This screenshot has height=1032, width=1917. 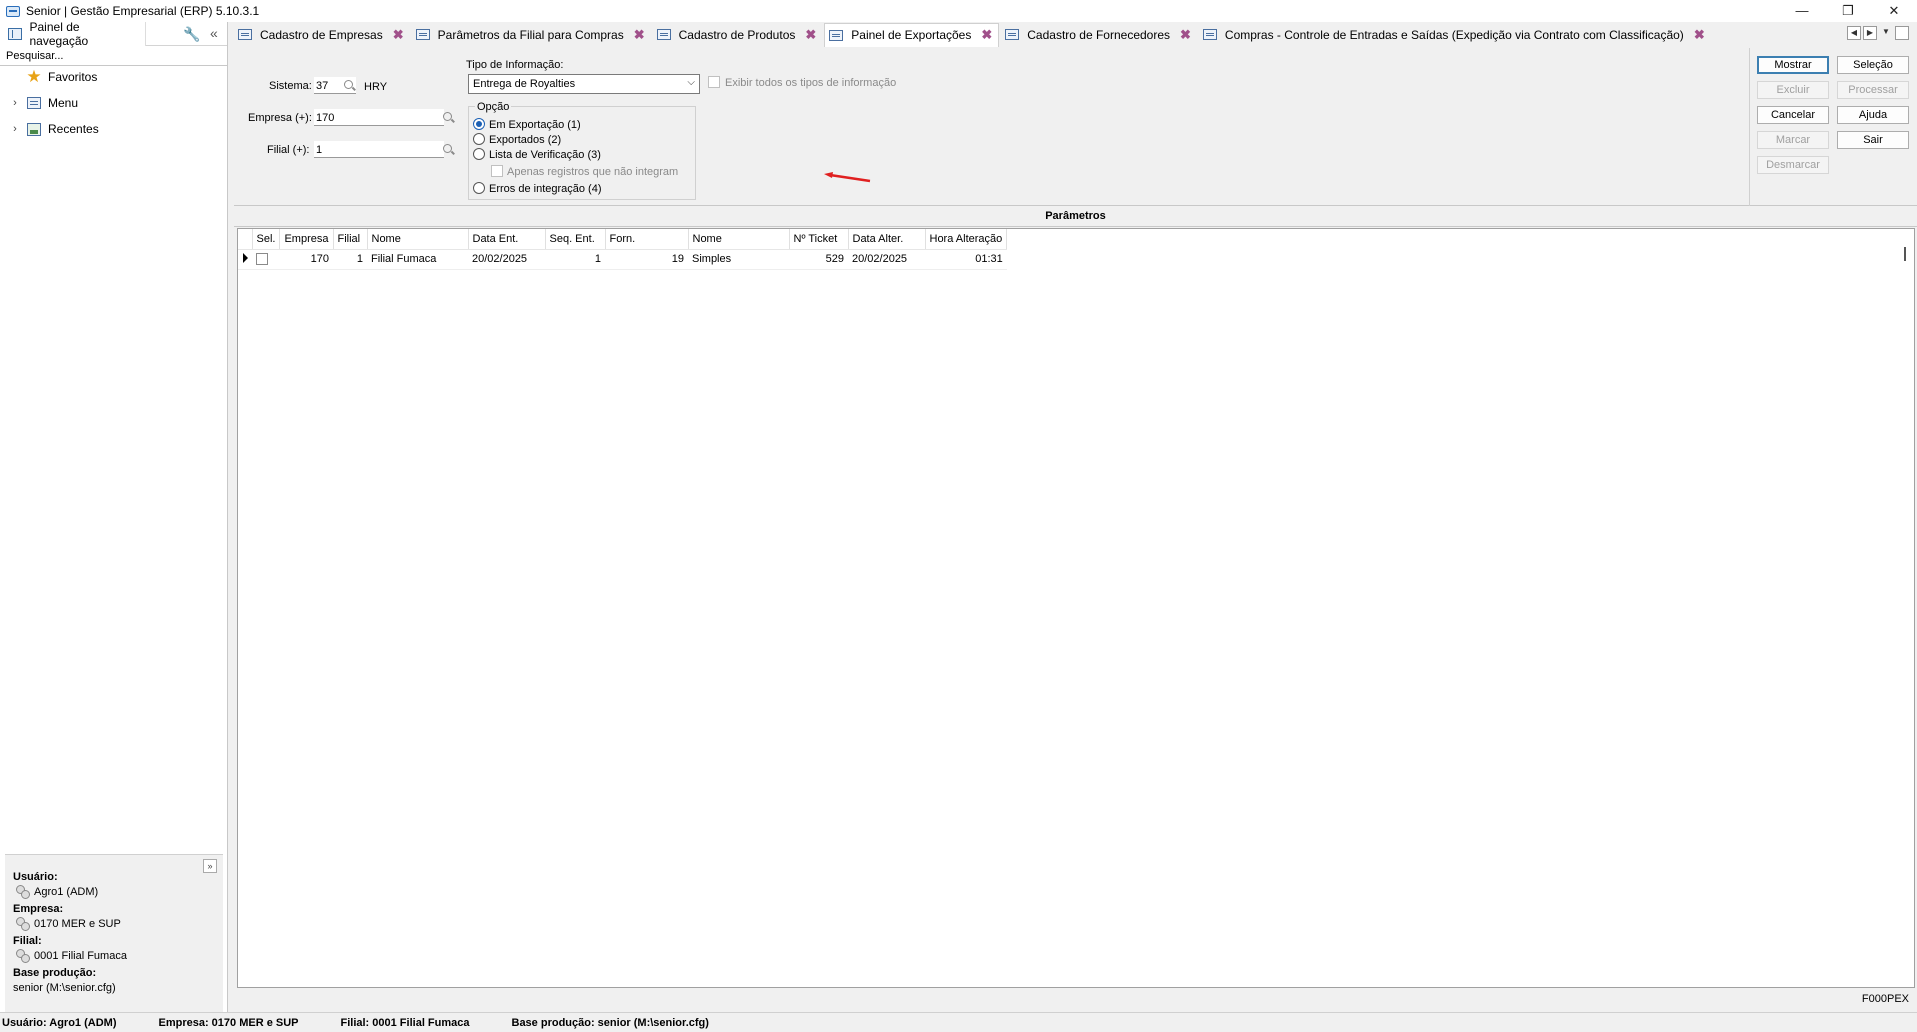 What do you see at coordinates (280, 118) in the screenshot?
I see `empresa-label: Empresa (+):` at bounding box center [280, 118].